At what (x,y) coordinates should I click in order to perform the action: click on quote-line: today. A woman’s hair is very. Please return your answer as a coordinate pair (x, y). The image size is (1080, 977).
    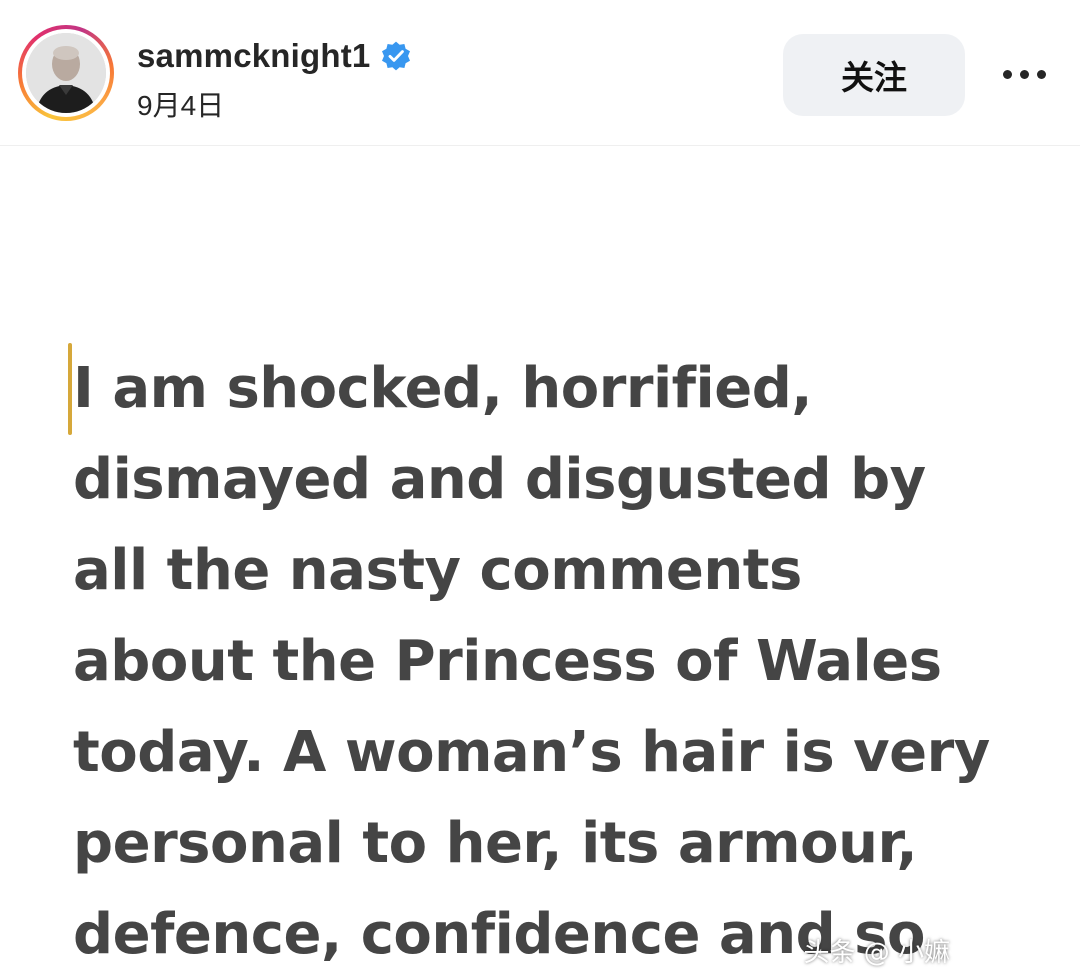
    Looking at the image, I should click on (531, 752).